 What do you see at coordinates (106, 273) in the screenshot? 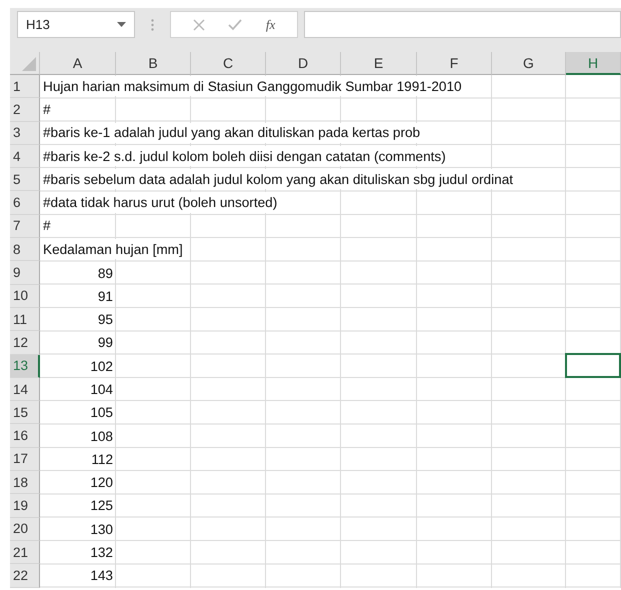
I see `cell-number: 89` at bounding box center [106, 273].